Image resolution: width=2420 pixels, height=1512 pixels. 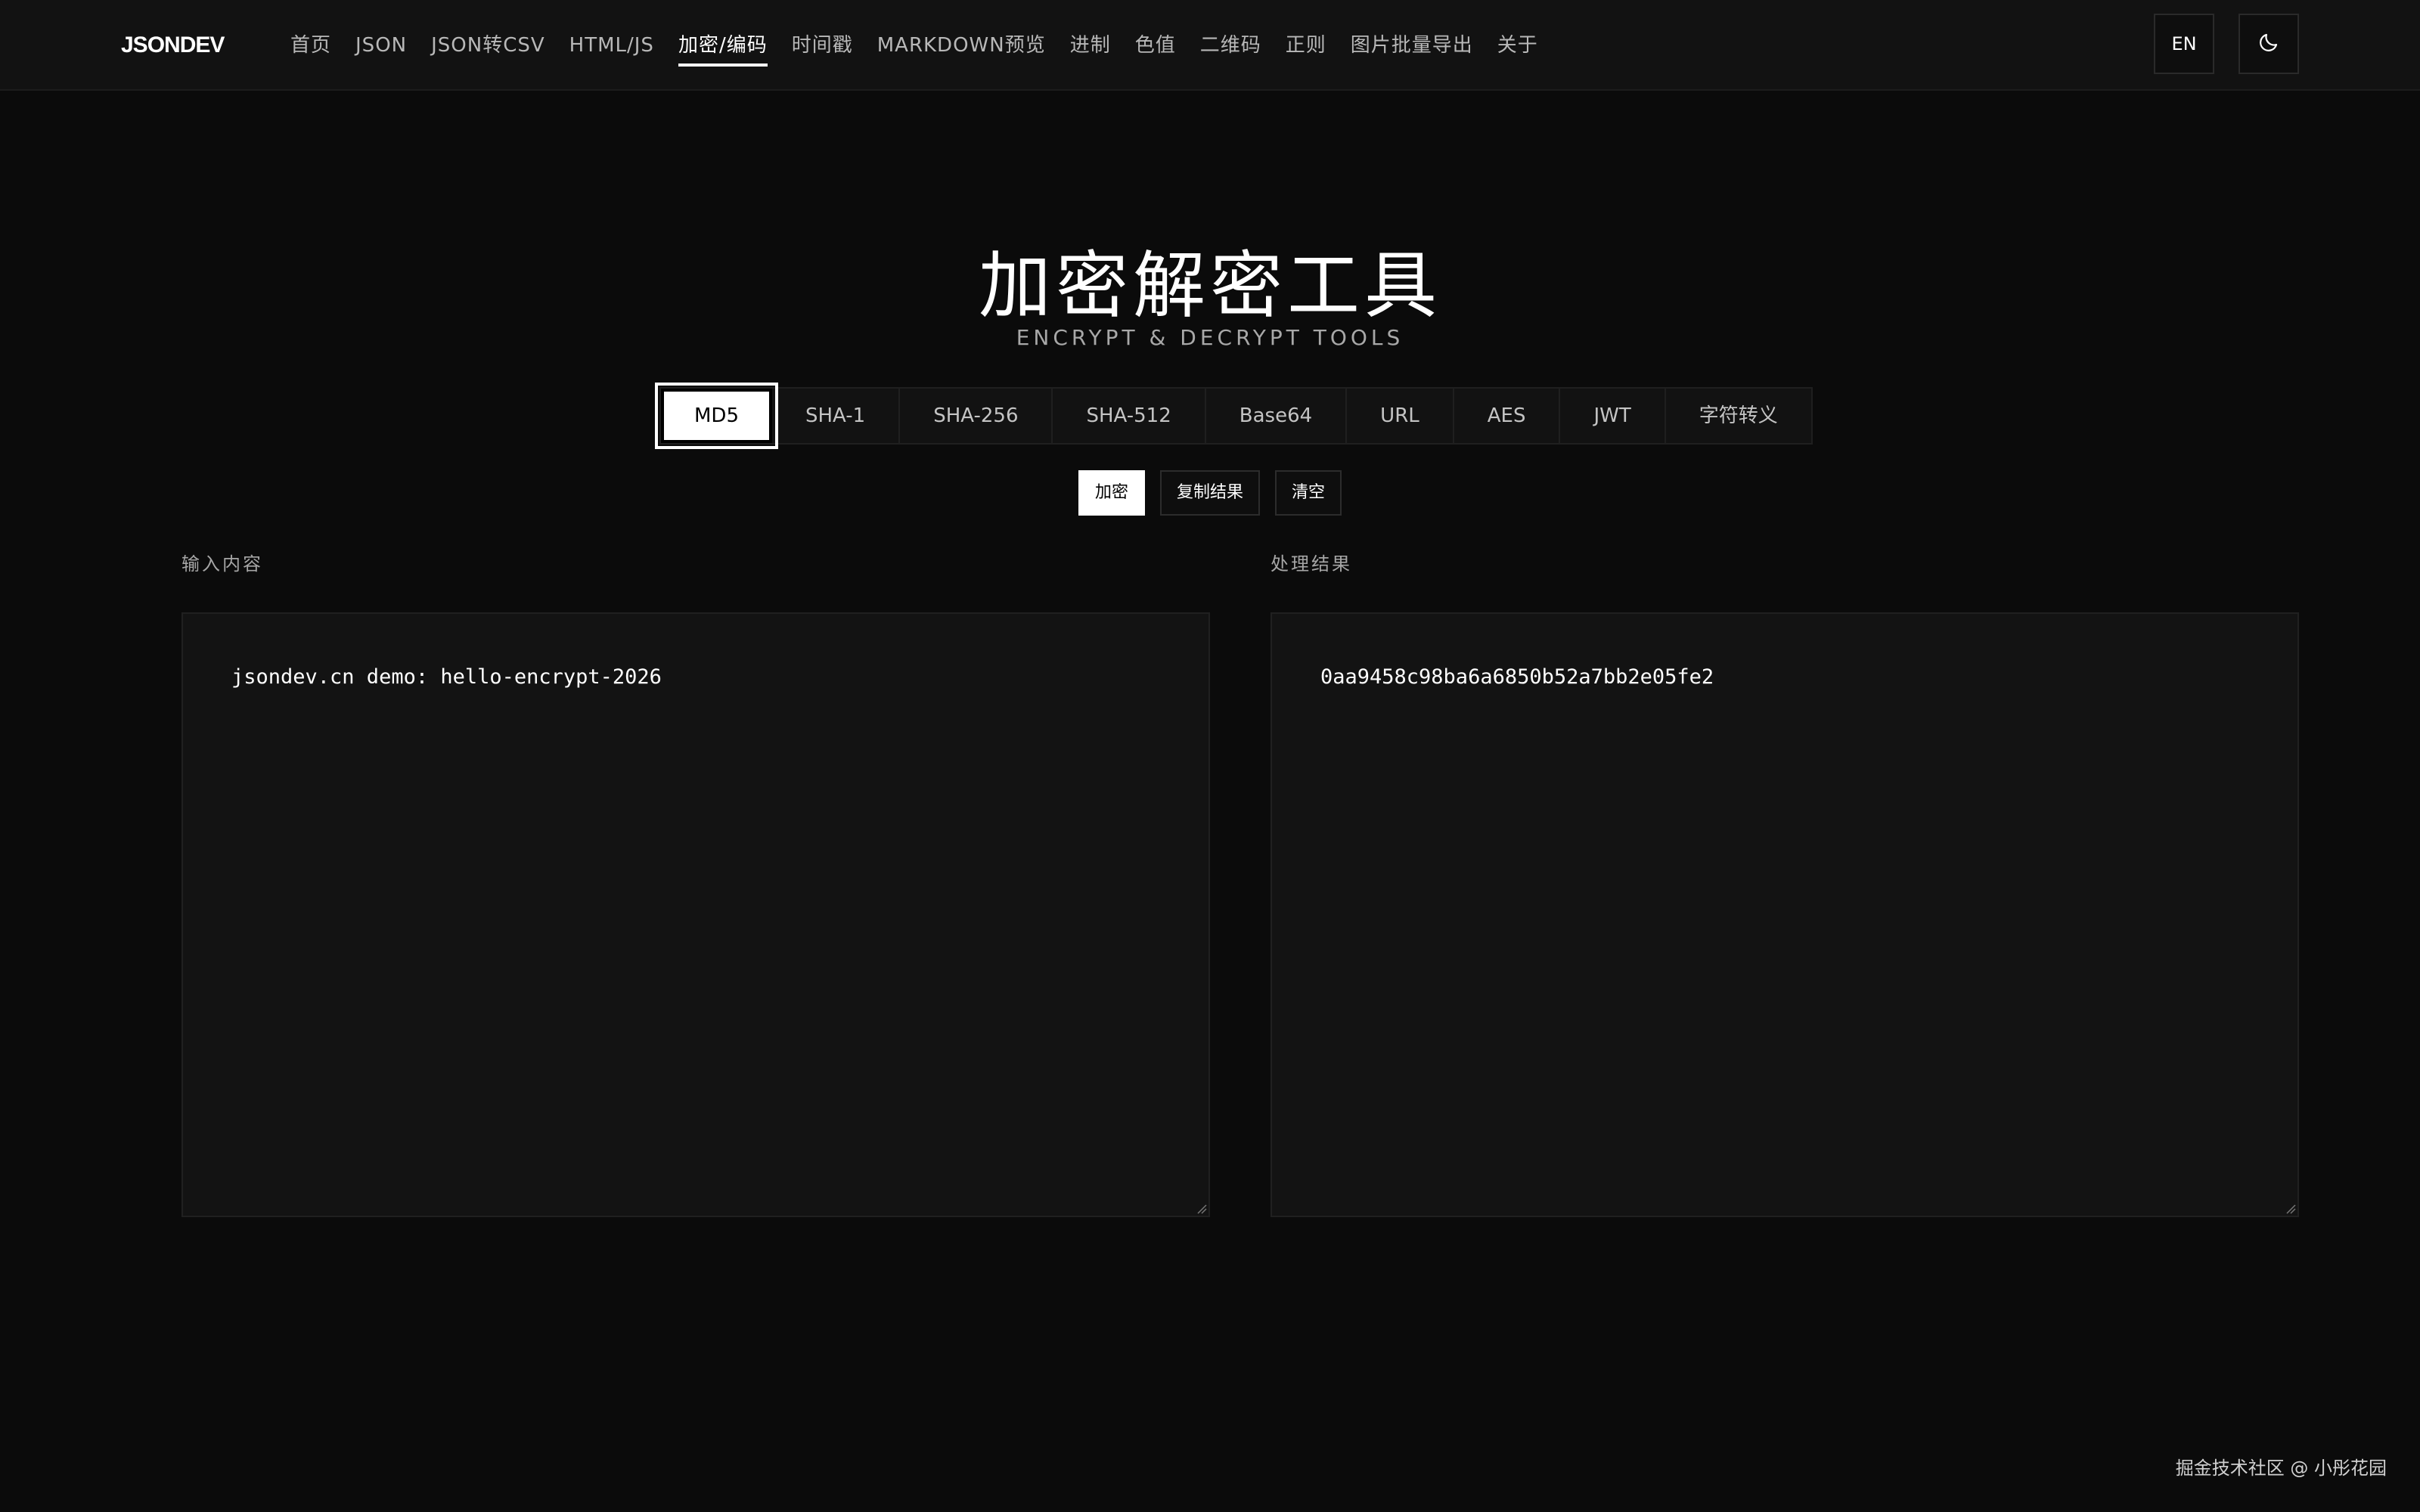 I want to click on output-label: 处理结果, so click(x=1311, y=564).